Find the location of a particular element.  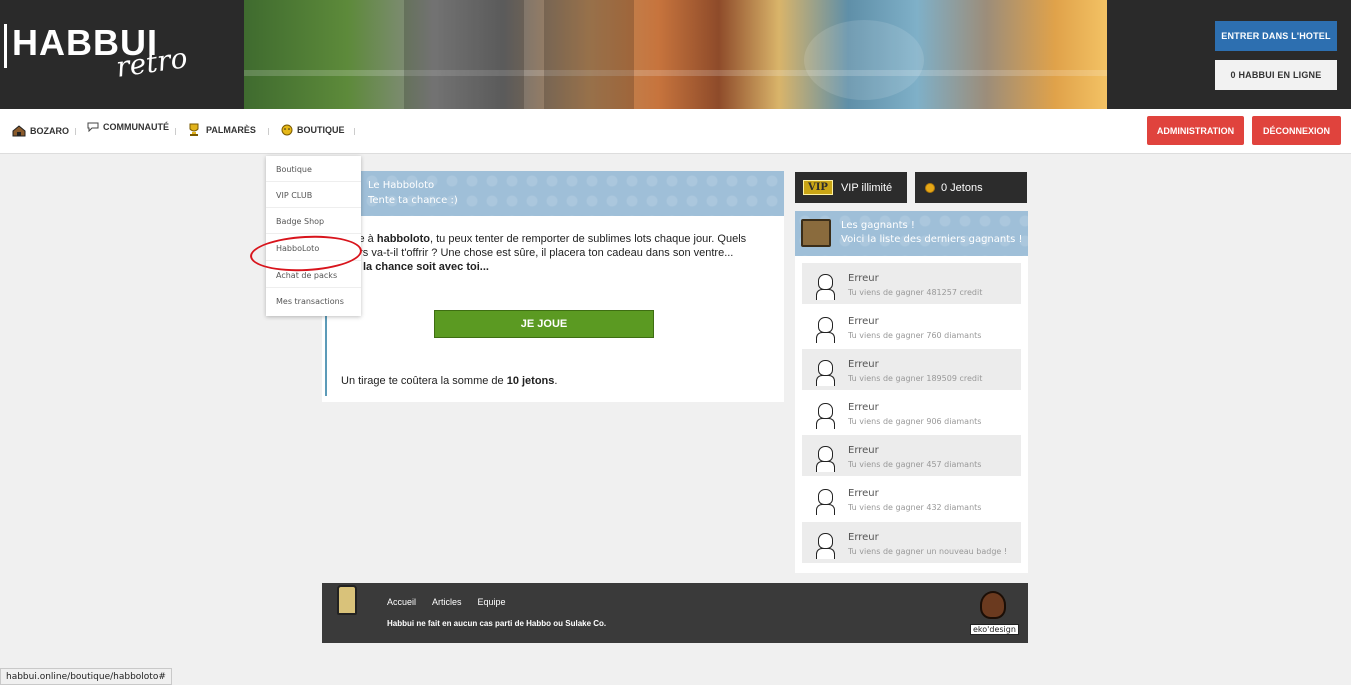

banner-street is located at coordinates (675, 73).